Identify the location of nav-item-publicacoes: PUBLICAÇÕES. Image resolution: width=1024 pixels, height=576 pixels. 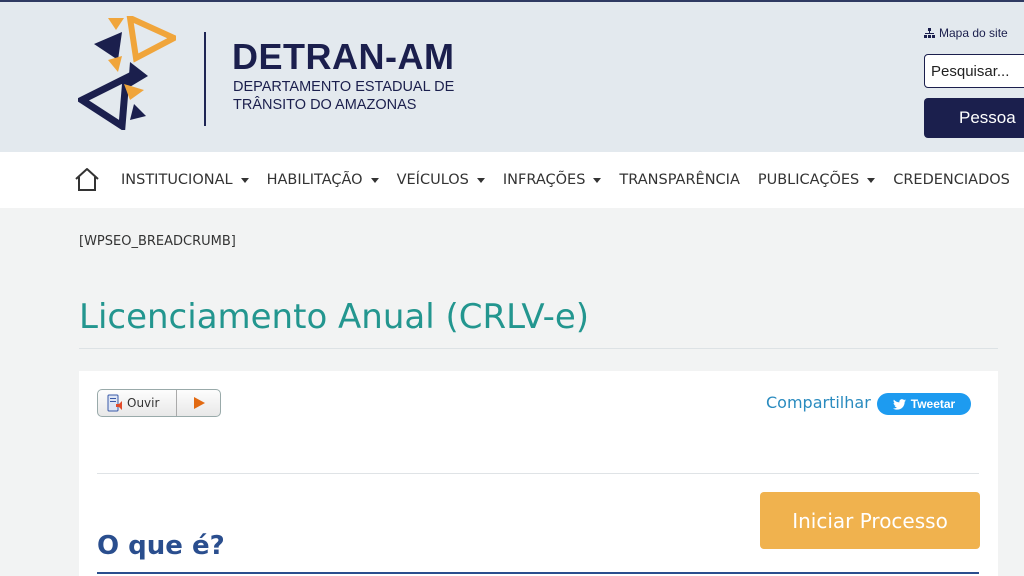
(816, 180).